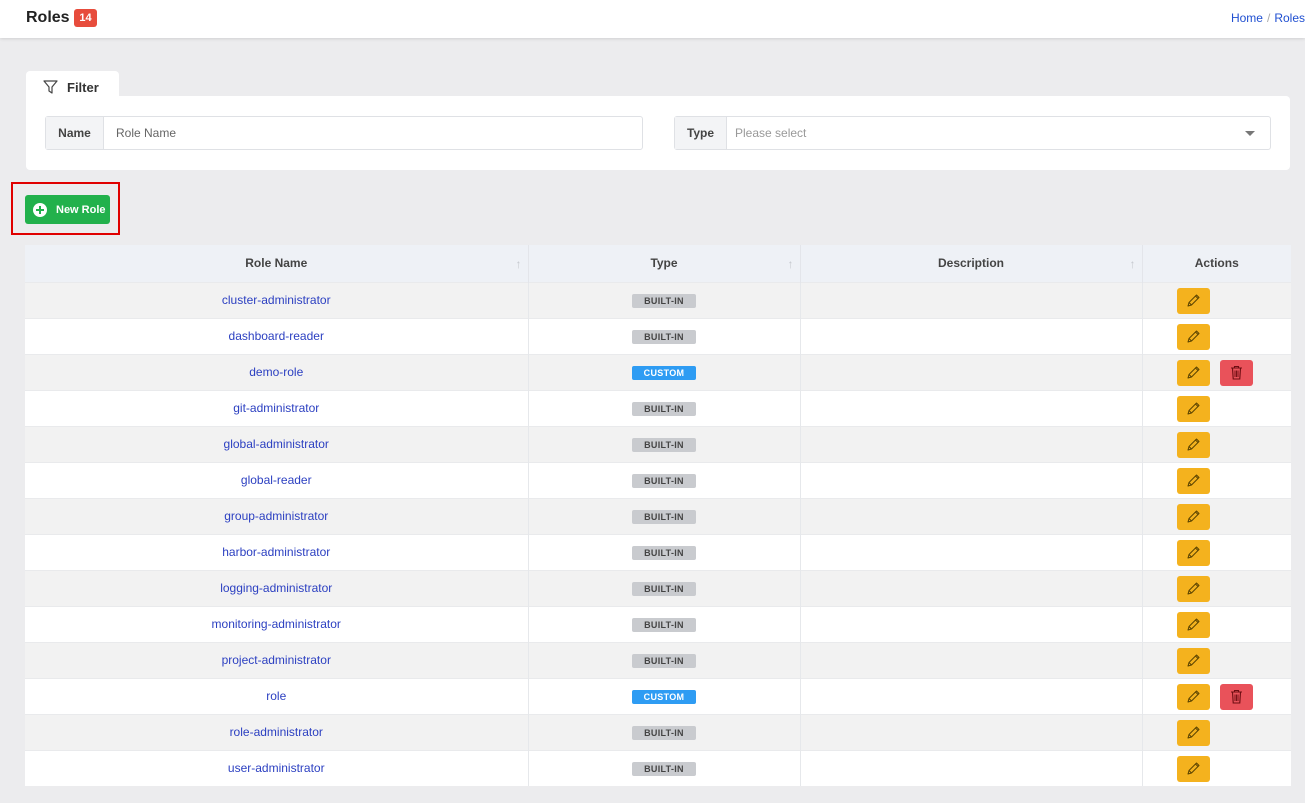 This screenshot has width=1305, height=803. I want to click on table-row: role CUSTOM, so click(658, 695).